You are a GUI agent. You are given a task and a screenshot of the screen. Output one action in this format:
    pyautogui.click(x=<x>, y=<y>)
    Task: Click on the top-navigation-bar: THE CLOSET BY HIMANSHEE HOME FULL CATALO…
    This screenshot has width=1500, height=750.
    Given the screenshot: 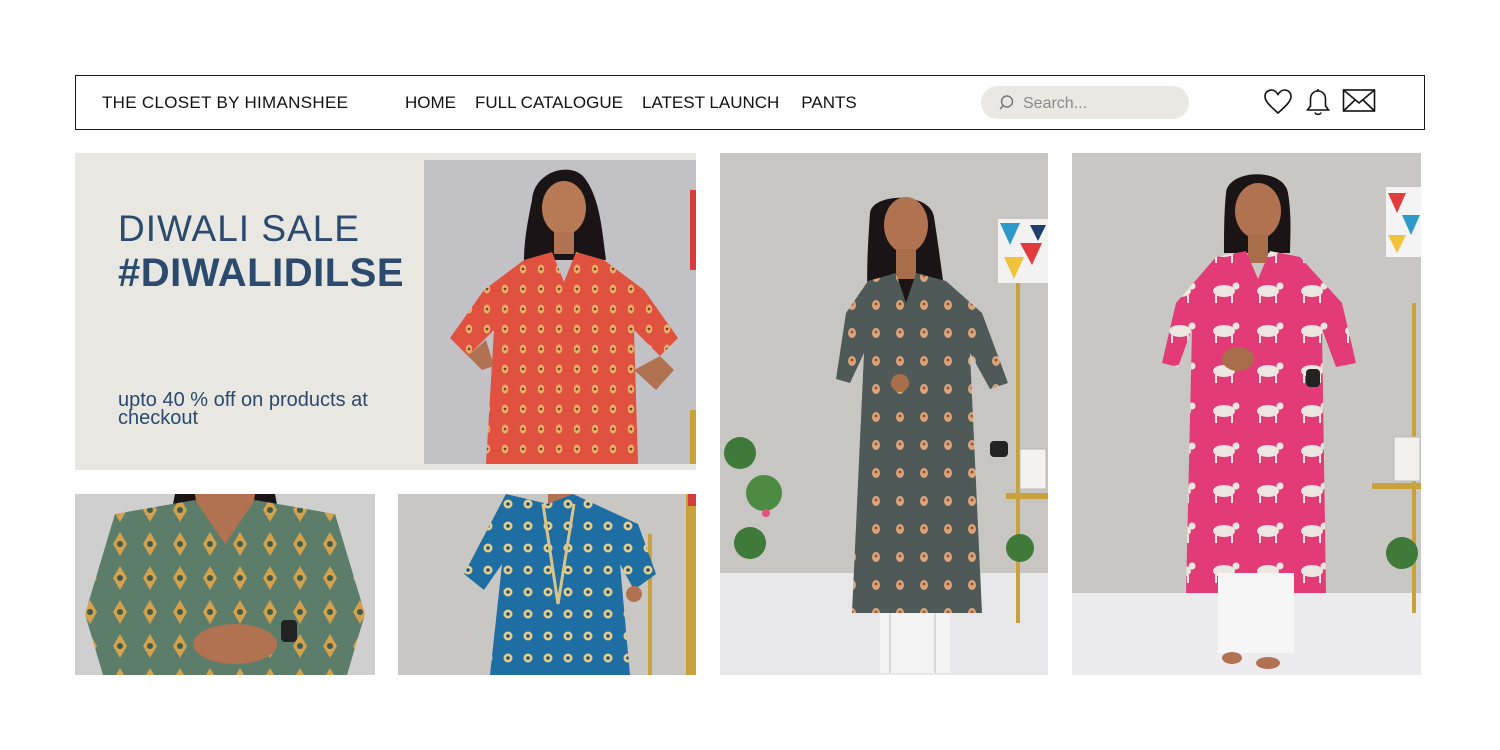 What is the action you would take?
    pyautogui.click(x=750, y=102)
    